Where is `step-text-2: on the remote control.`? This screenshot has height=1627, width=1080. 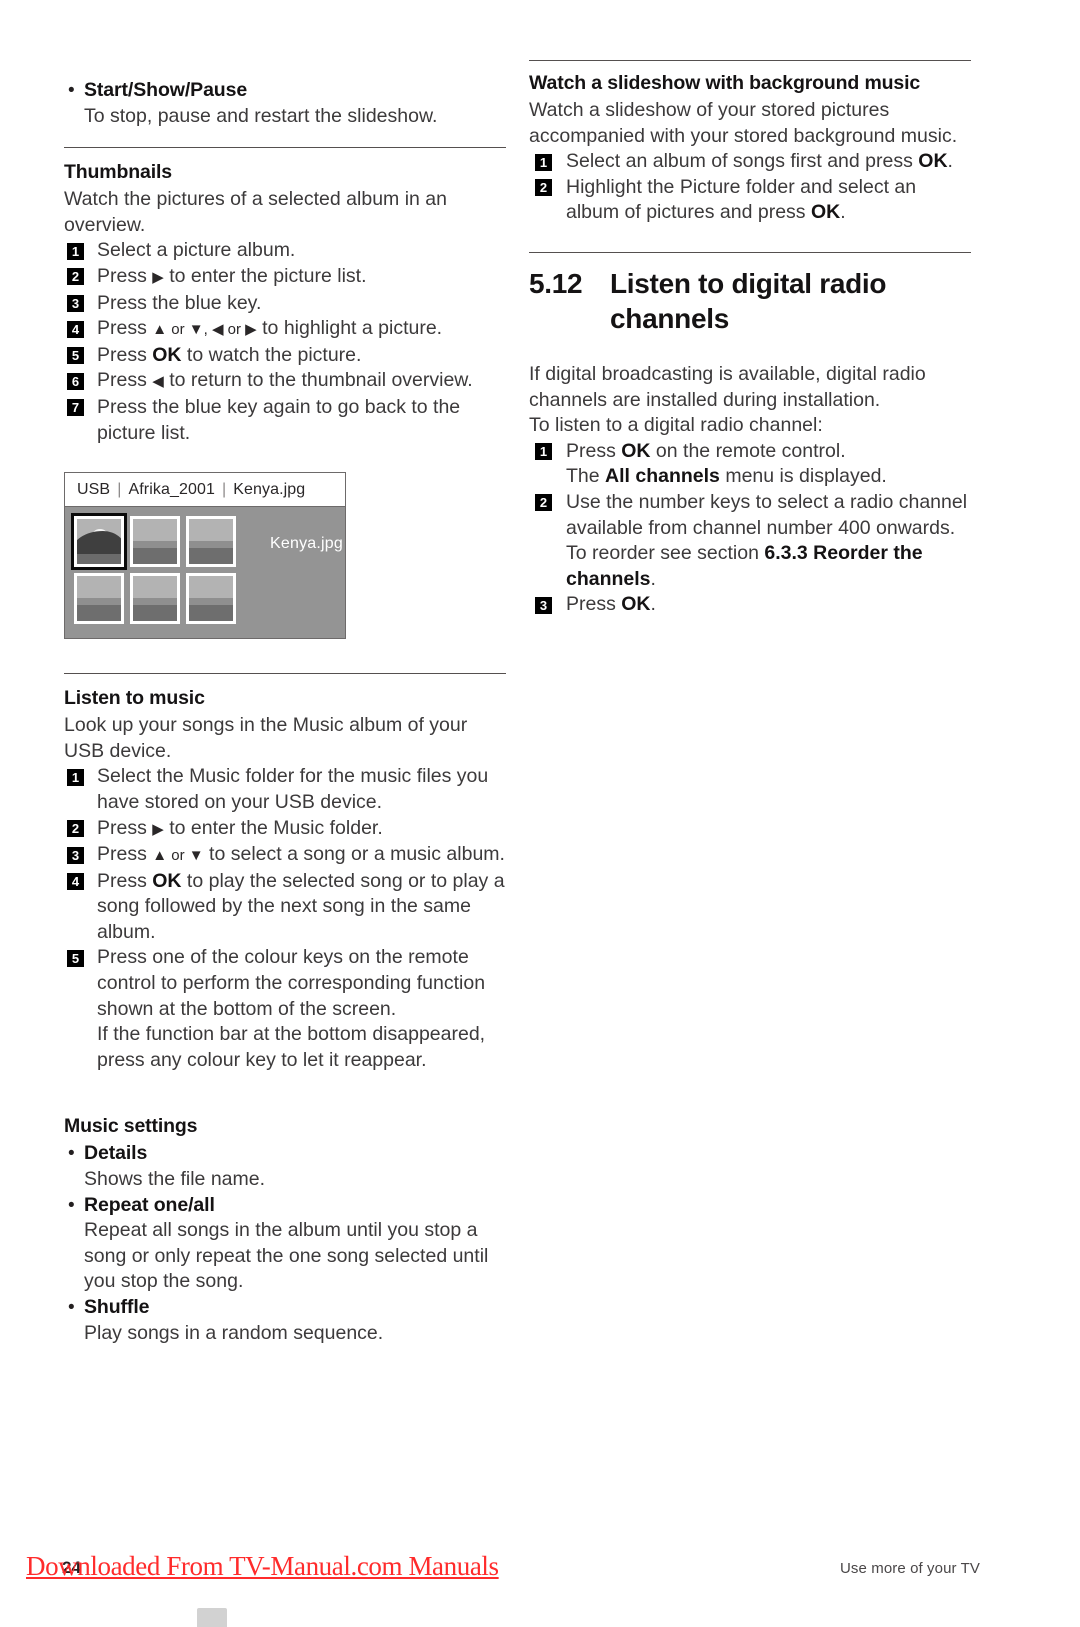
step-text-2: on the remote control. is located at coordinates (748, 450).